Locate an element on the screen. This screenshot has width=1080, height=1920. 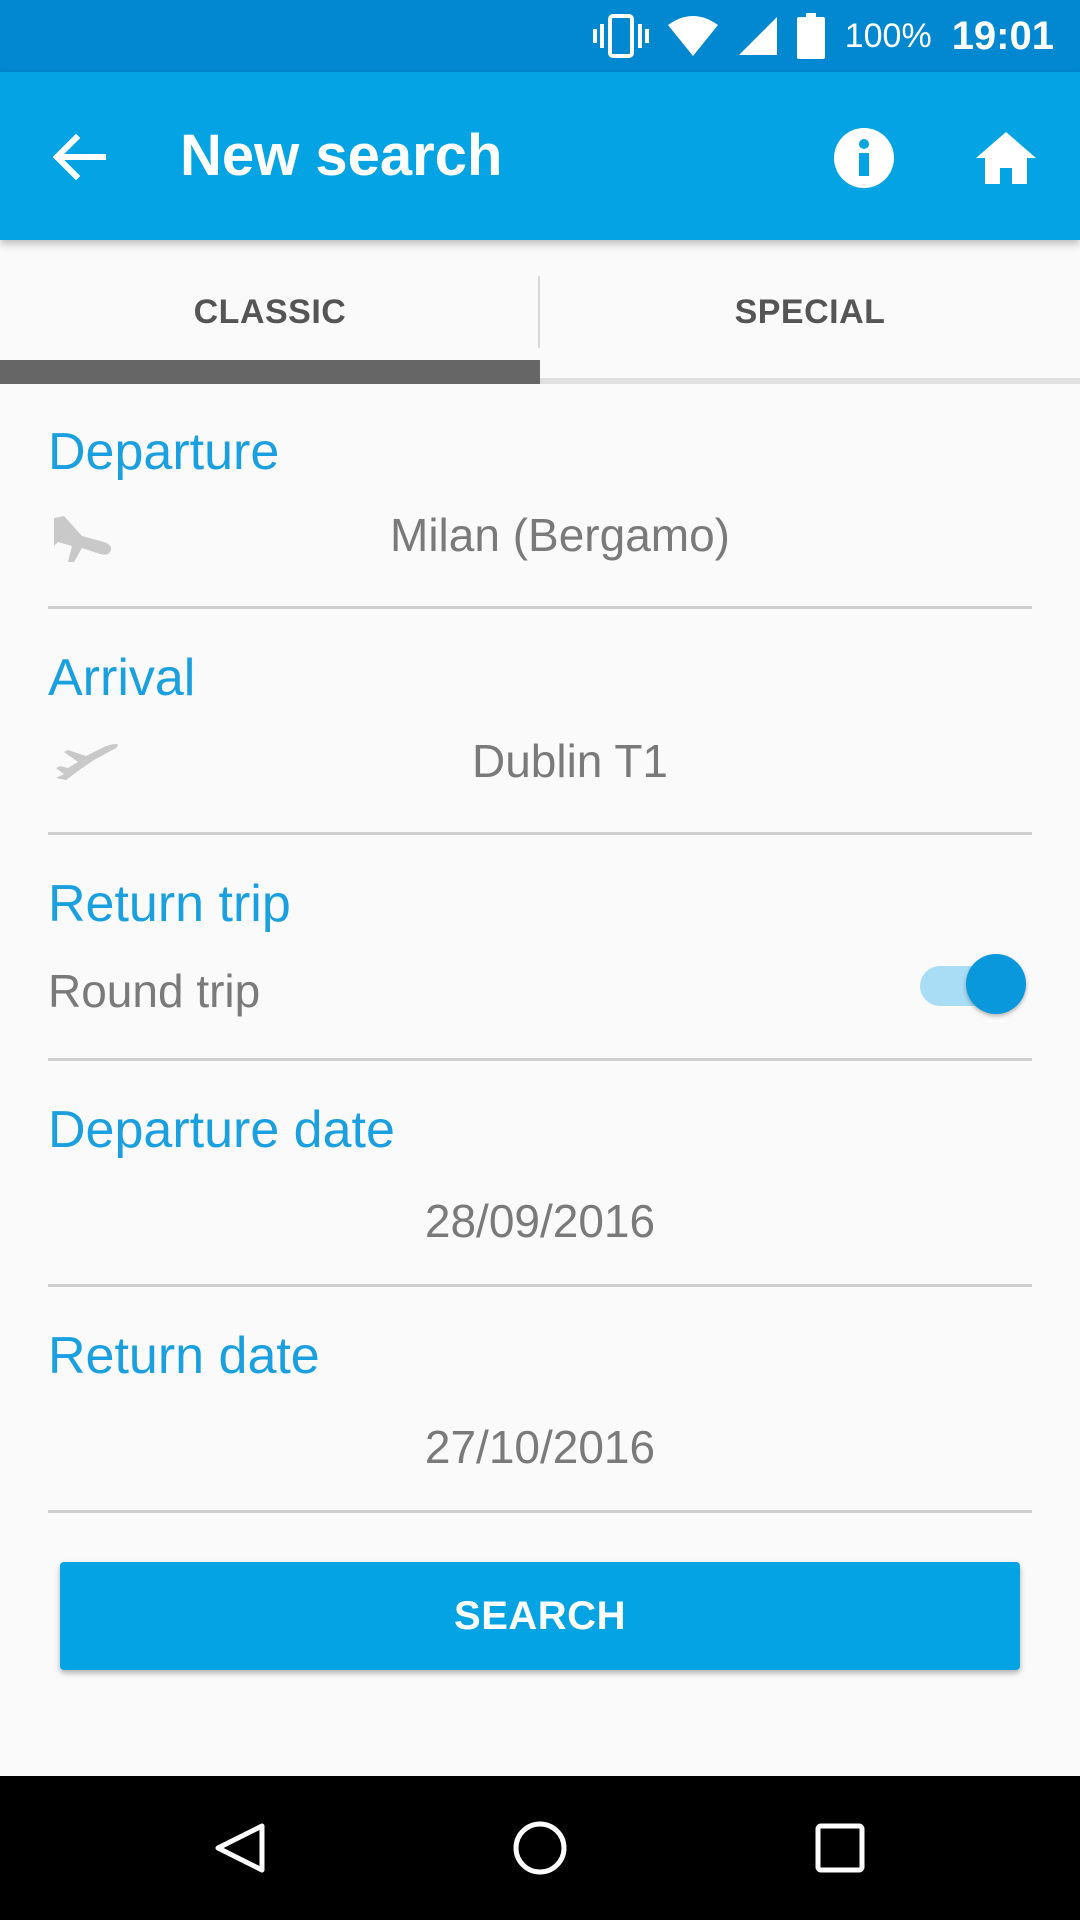
app-bar: New search is located at coordinates (540, 156).